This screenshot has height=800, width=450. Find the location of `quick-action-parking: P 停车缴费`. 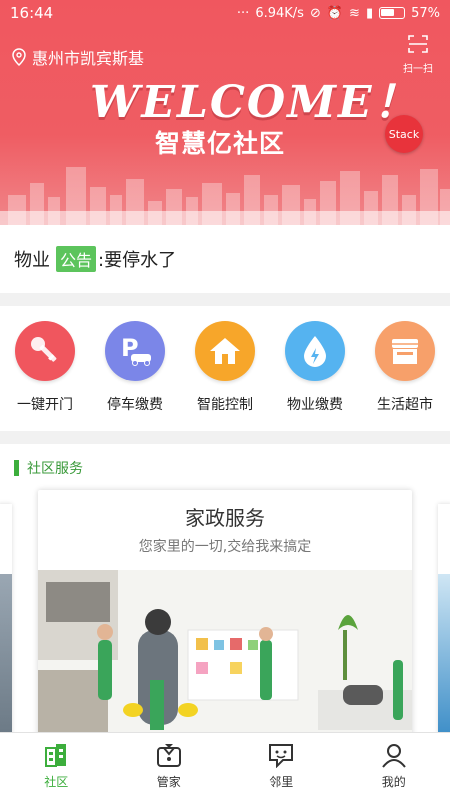

quick-action-parking: P 停车缴费 is located at coordinates (135, 367).